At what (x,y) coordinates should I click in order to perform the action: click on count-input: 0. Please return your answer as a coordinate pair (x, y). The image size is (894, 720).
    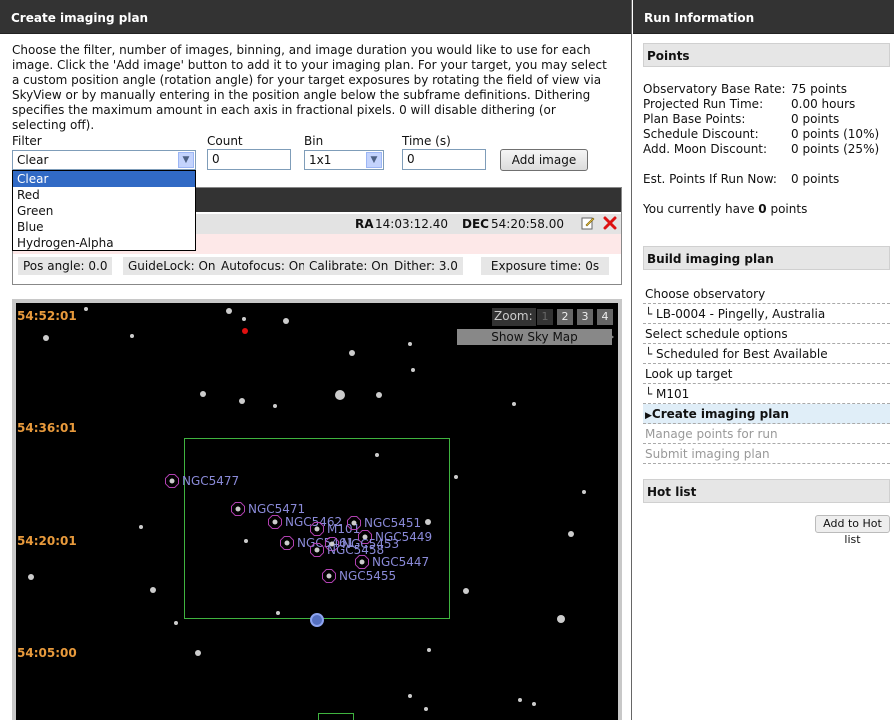
    Looking at the image, I should click on (249, 159).